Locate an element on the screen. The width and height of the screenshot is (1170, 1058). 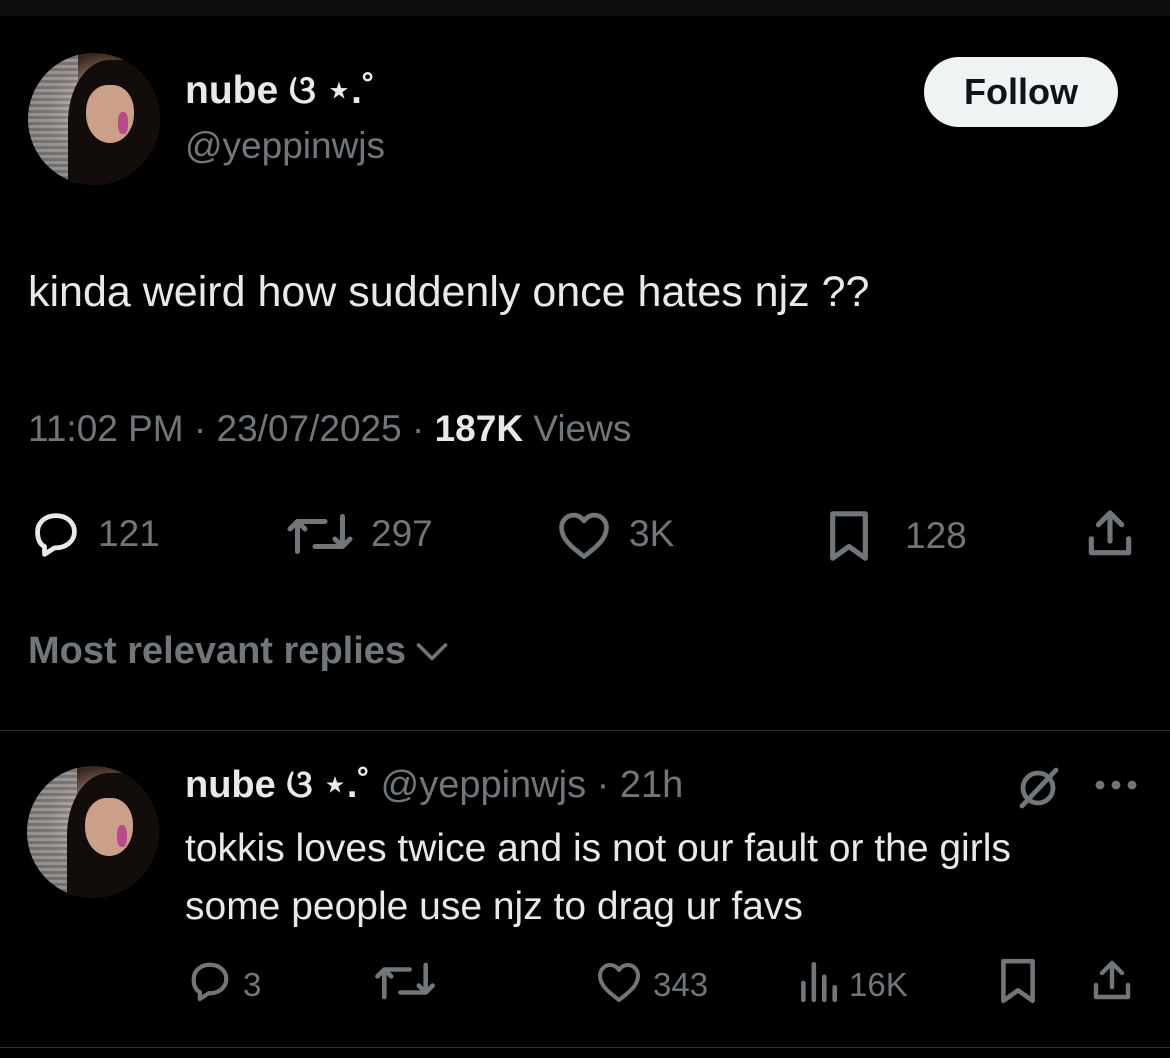
repost-count: 297 is located at coordinates (402, 533).